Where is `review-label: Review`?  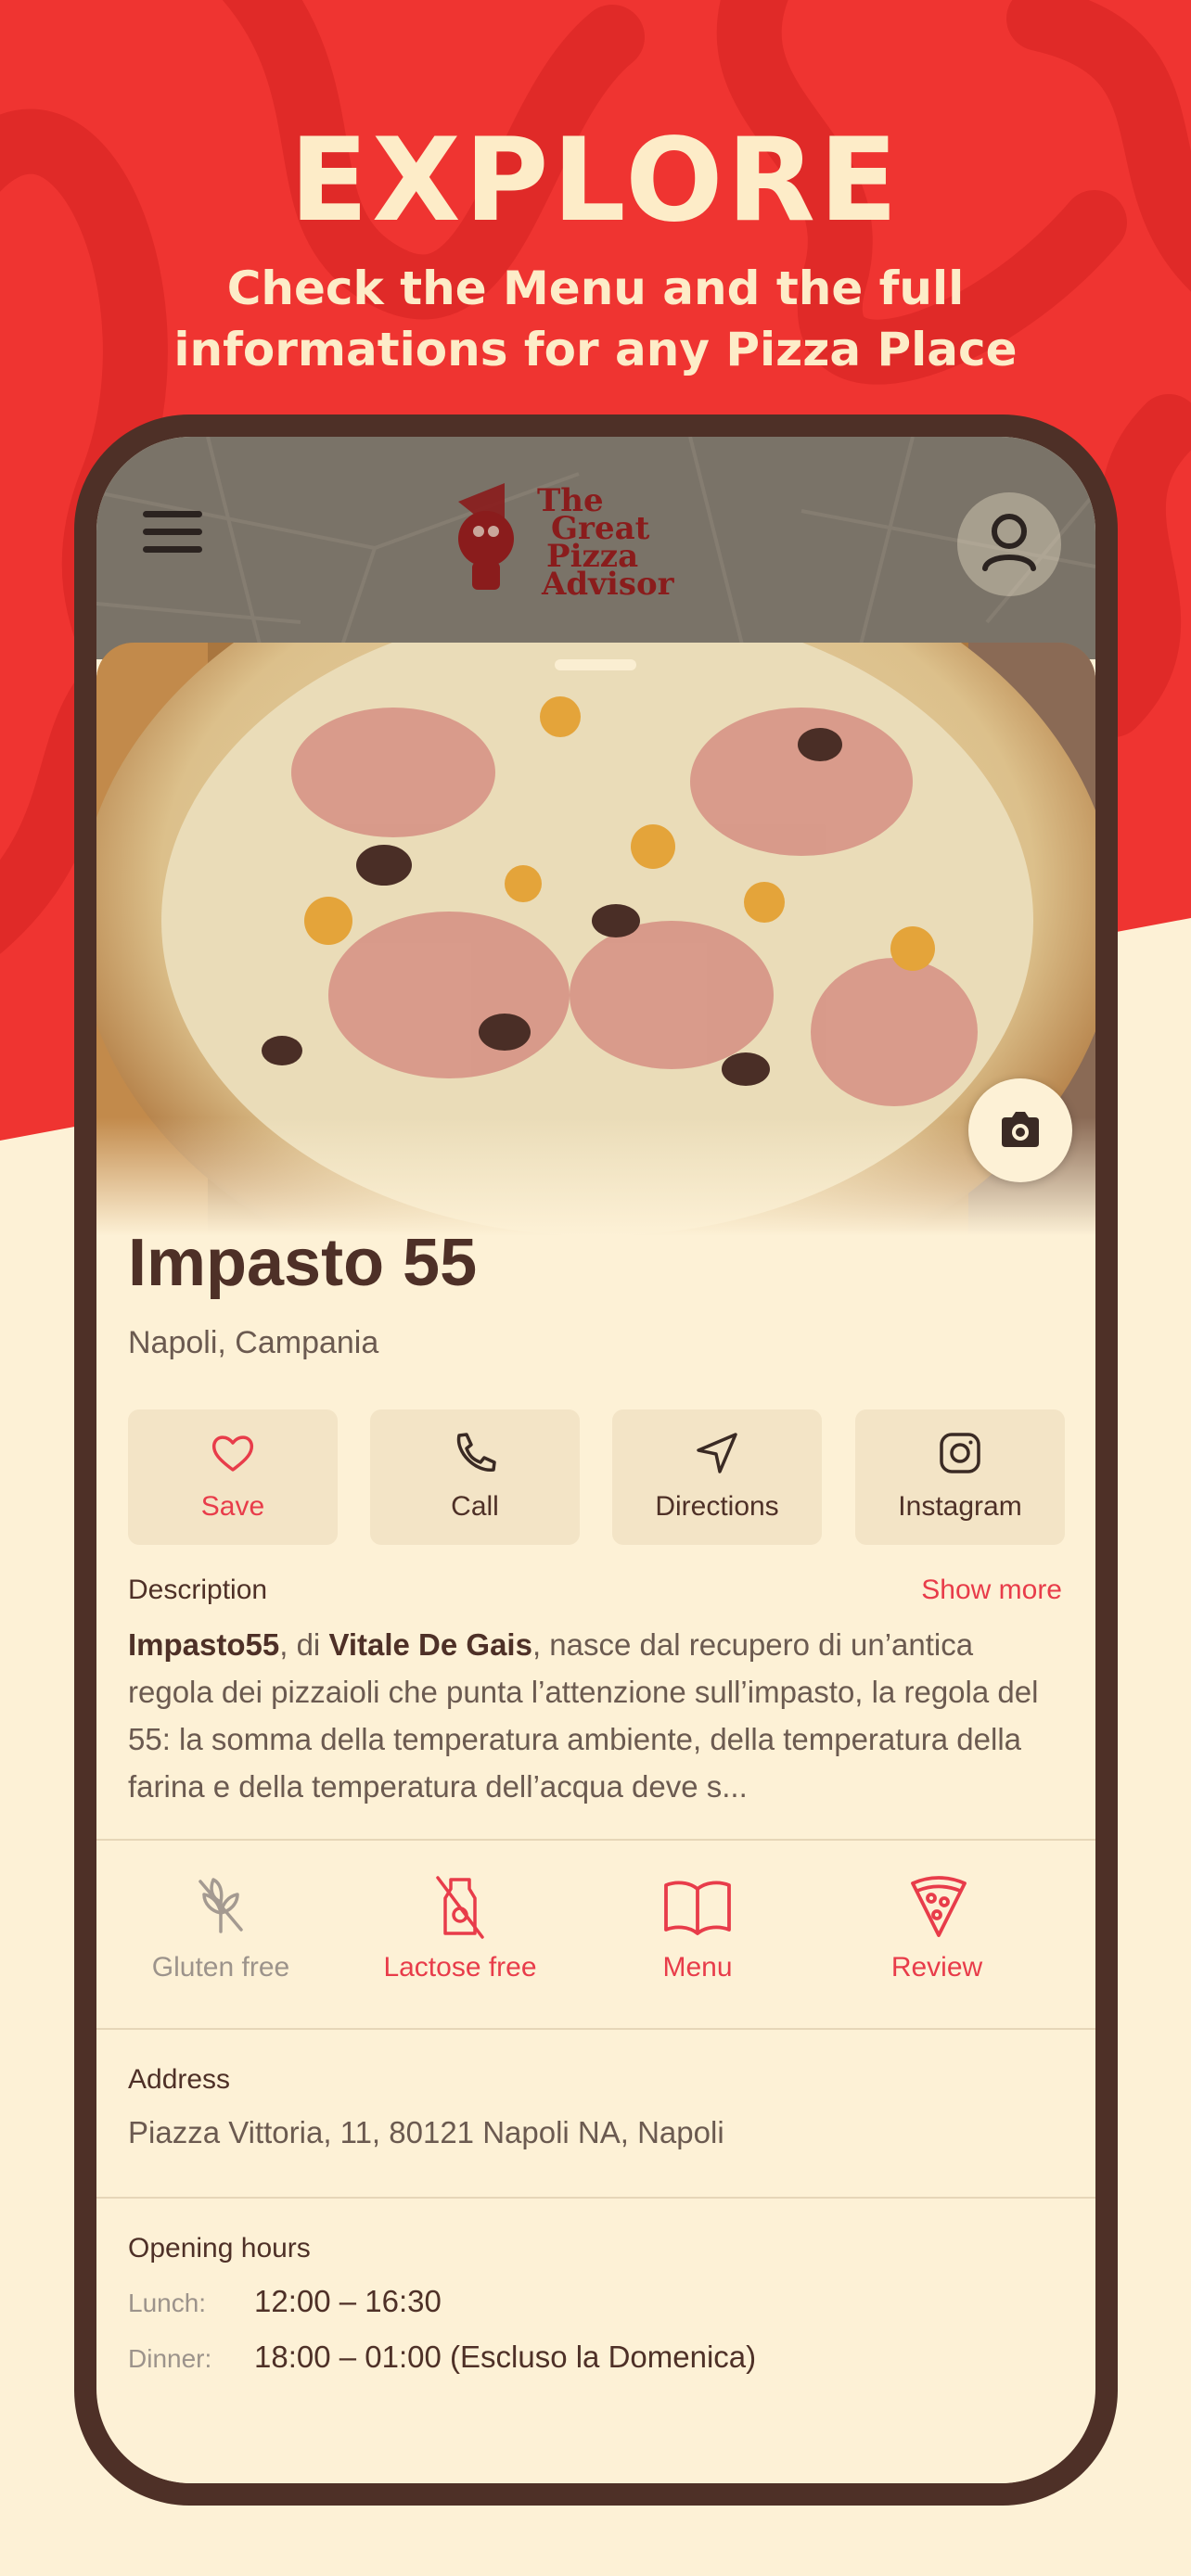 review-label: Review is located at coordinates (936, 1967).